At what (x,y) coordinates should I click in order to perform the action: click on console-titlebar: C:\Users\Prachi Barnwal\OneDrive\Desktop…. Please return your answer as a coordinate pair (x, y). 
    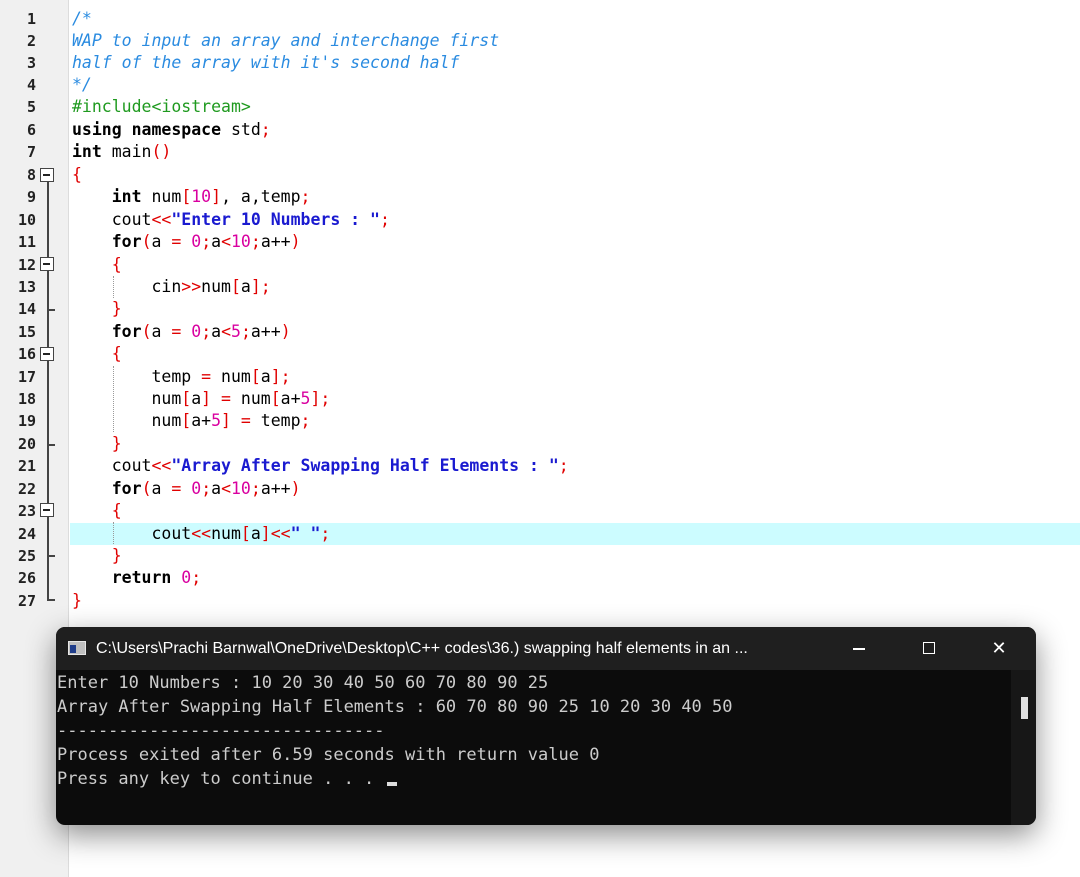
    Looking at the image, I should click on (546, 648).